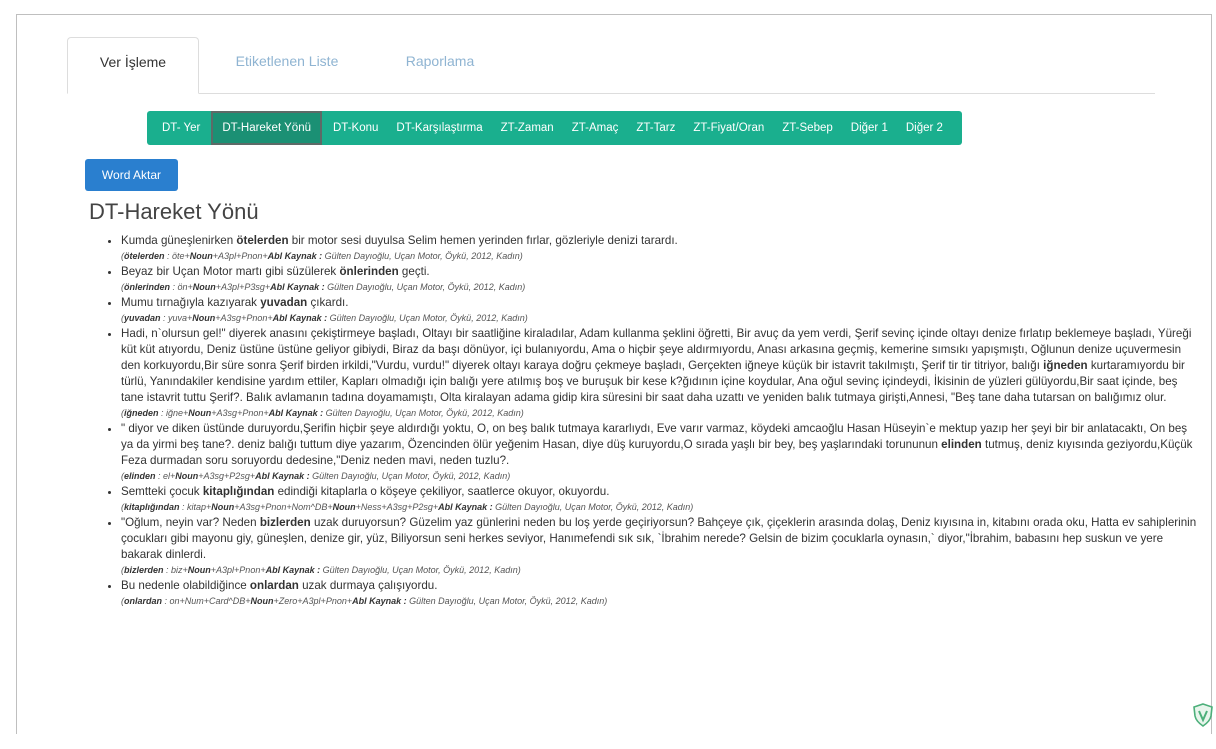  What do you see at coordinates (142, 318) in the screenshot?
I see `analysis-word: yuvadan` at bounding box center [142, 318].